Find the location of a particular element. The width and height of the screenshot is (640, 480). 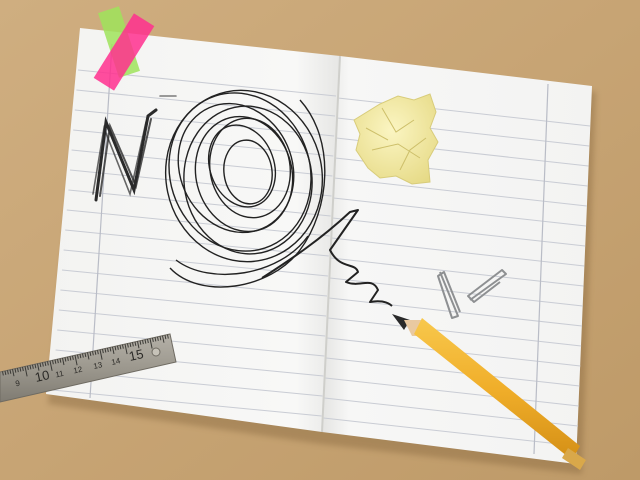

ruler-label-10: 10 is located at coordinates (42, 376).